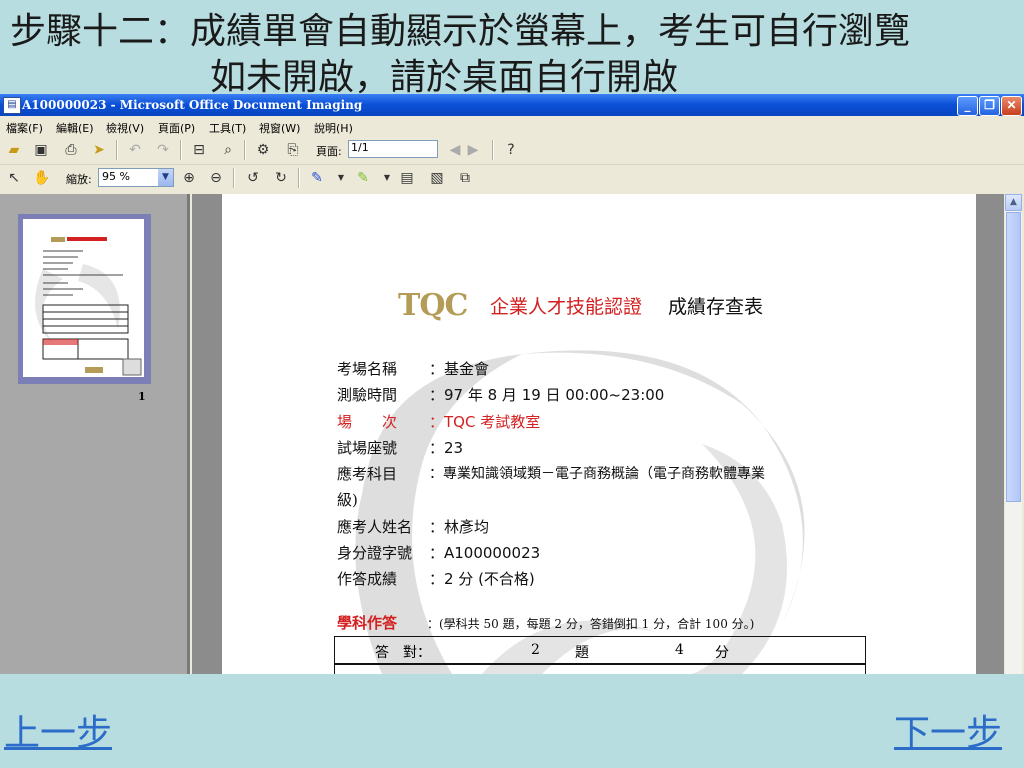 The height and width of the screenshot is (768, 1024). Describe the element at coordinates (948, 730) in the screenshot. I see `next-step-link: 下一步` at that location.